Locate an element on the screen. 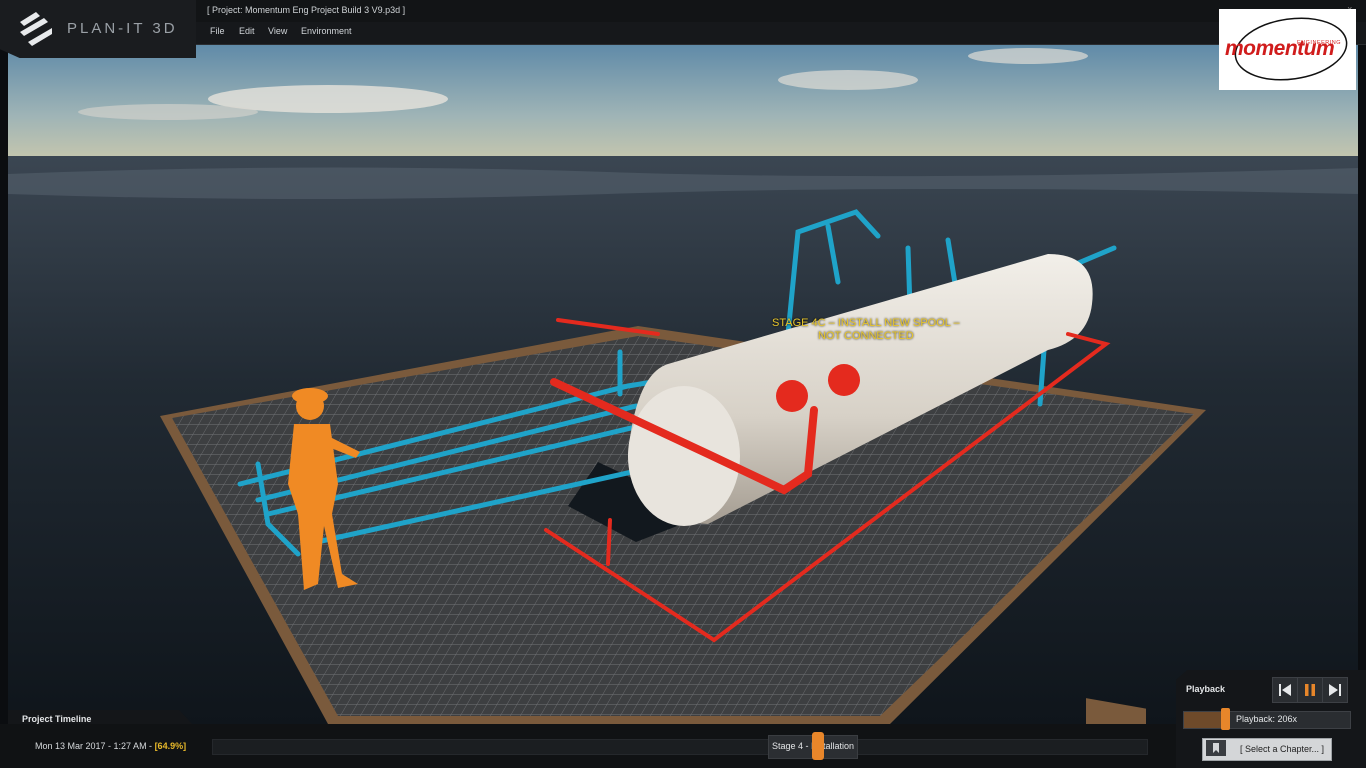  brand-area: PLAN-IT 3D is located at coordinates (98, 29).